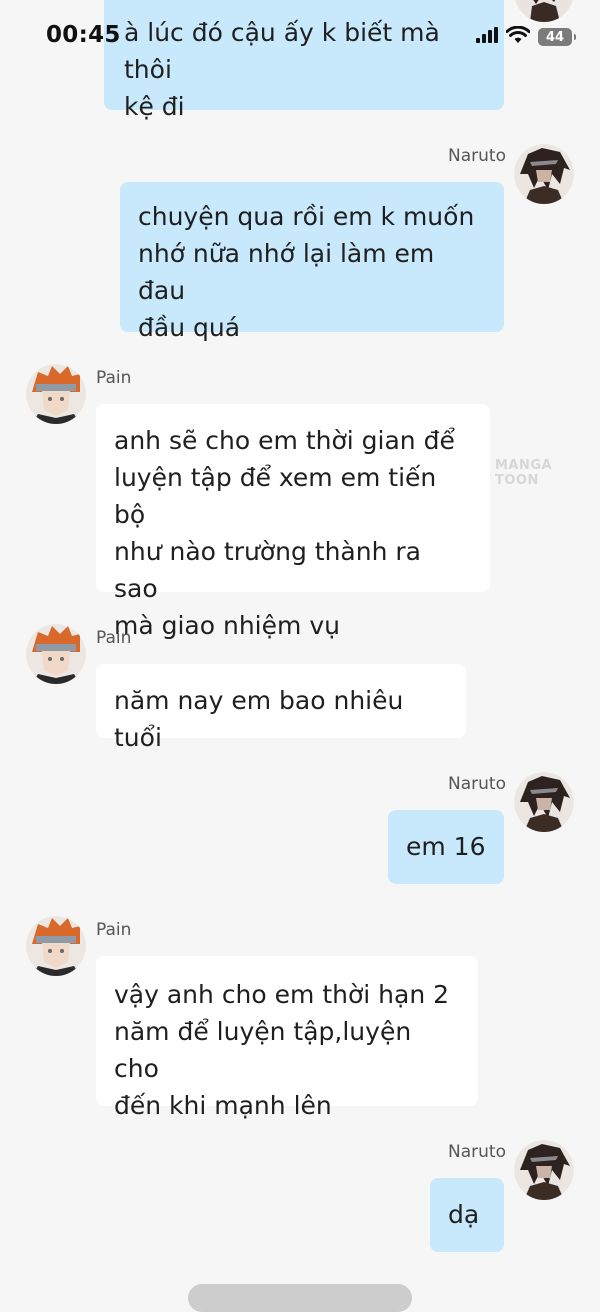 This screenshot has height=1312, width=600. I want to click on watermark: MANGA TOON, so click(524, 473).